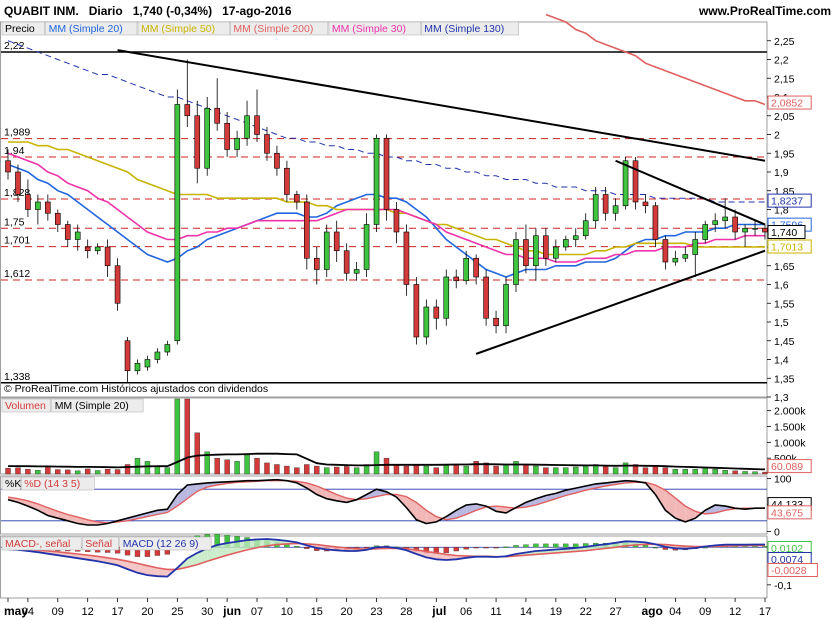 The image size is (835, 620). Describe the element at coordinates (765, 612) in the screenshot. I see `x-tick-label: 17` at that location.